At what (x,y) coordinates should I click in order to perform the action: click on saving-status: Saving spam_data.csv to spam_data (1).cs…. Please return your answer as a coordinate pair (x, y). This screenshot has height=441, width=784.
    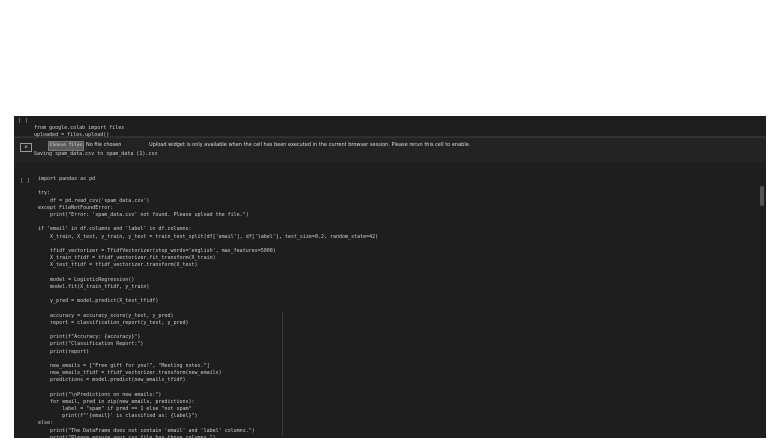
    Looking at the image, I should click on (96, 154).